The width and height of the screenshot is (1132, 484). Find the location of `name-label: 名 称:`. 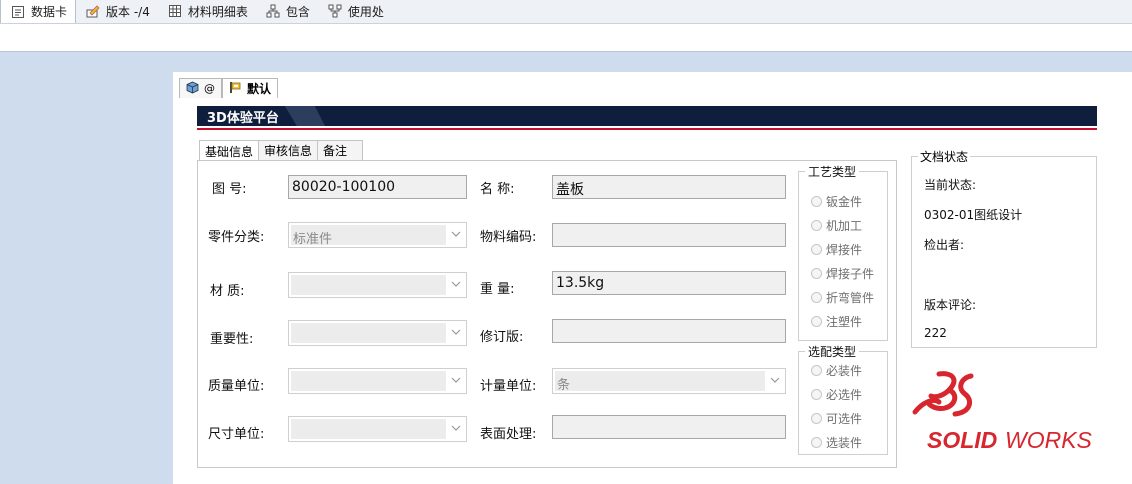

name-label: 名 称: is located at coordinates (497, 189).